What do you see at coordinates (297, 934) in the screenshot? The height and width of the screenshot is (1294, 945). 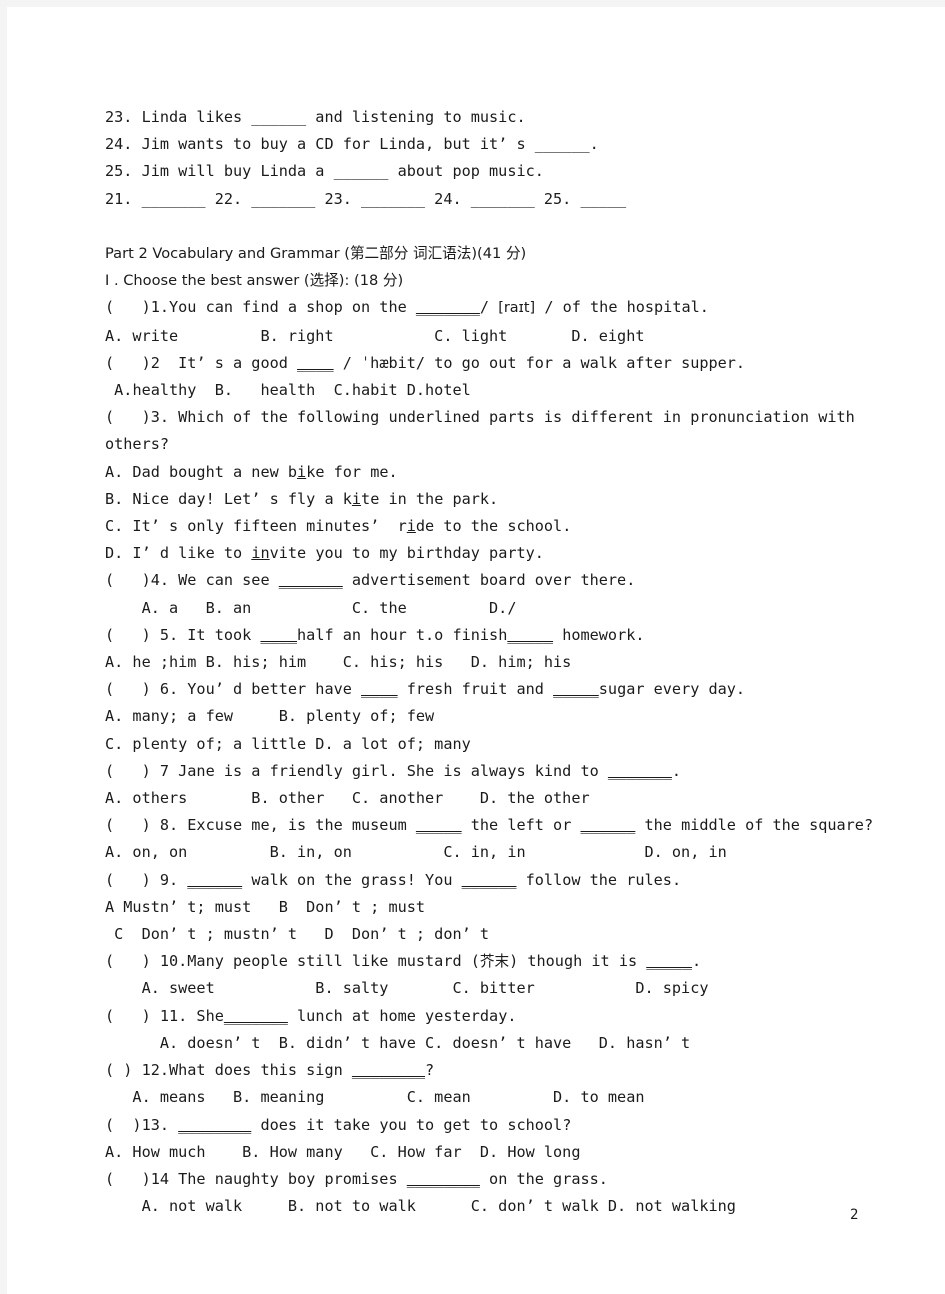 I see `question-9-options-line-2: C Don’ t ; mustn’ t D Don’ t ; don’ t` at bounding box center [297, 934].